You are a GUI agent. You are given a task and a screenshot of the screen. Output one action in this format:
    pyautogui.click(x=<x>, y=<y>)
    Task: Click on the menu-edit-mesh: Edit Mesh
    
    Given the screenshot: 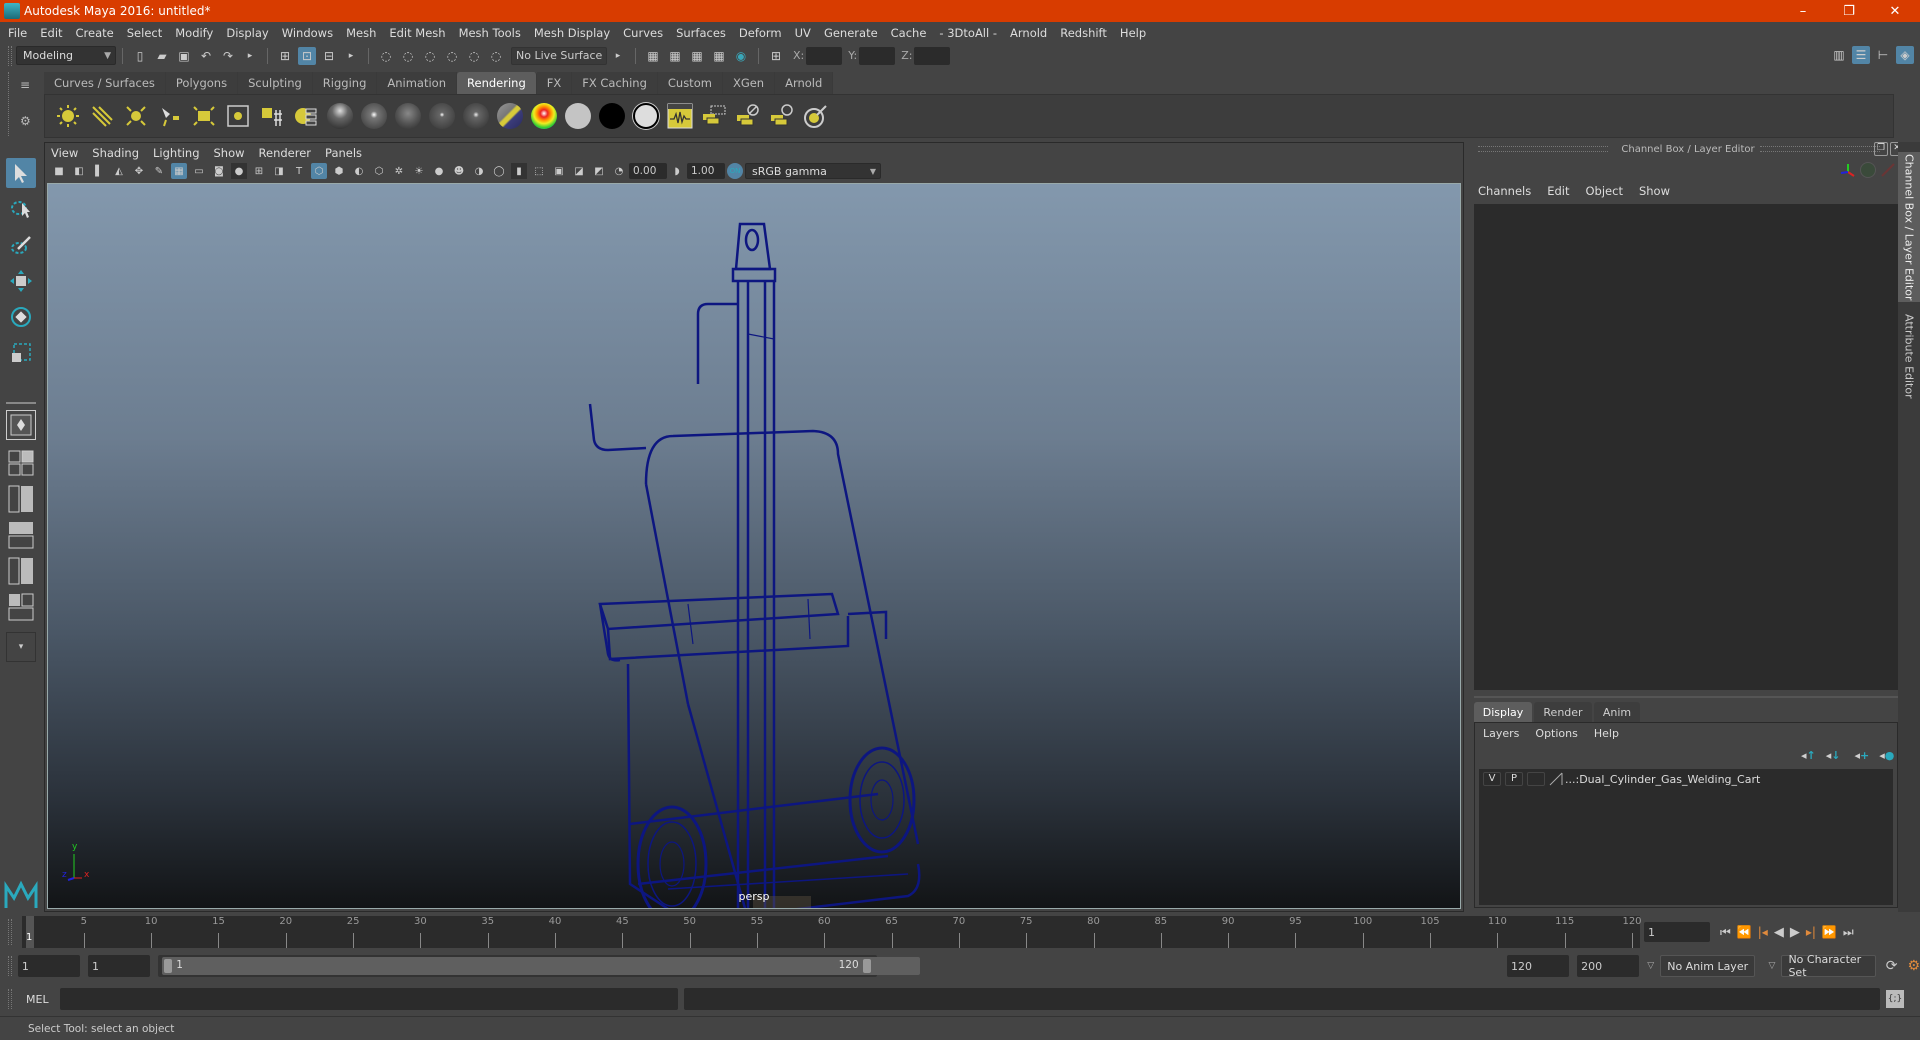 What is the action you would take?
    pyautogui.click(x=417, y=33)
    